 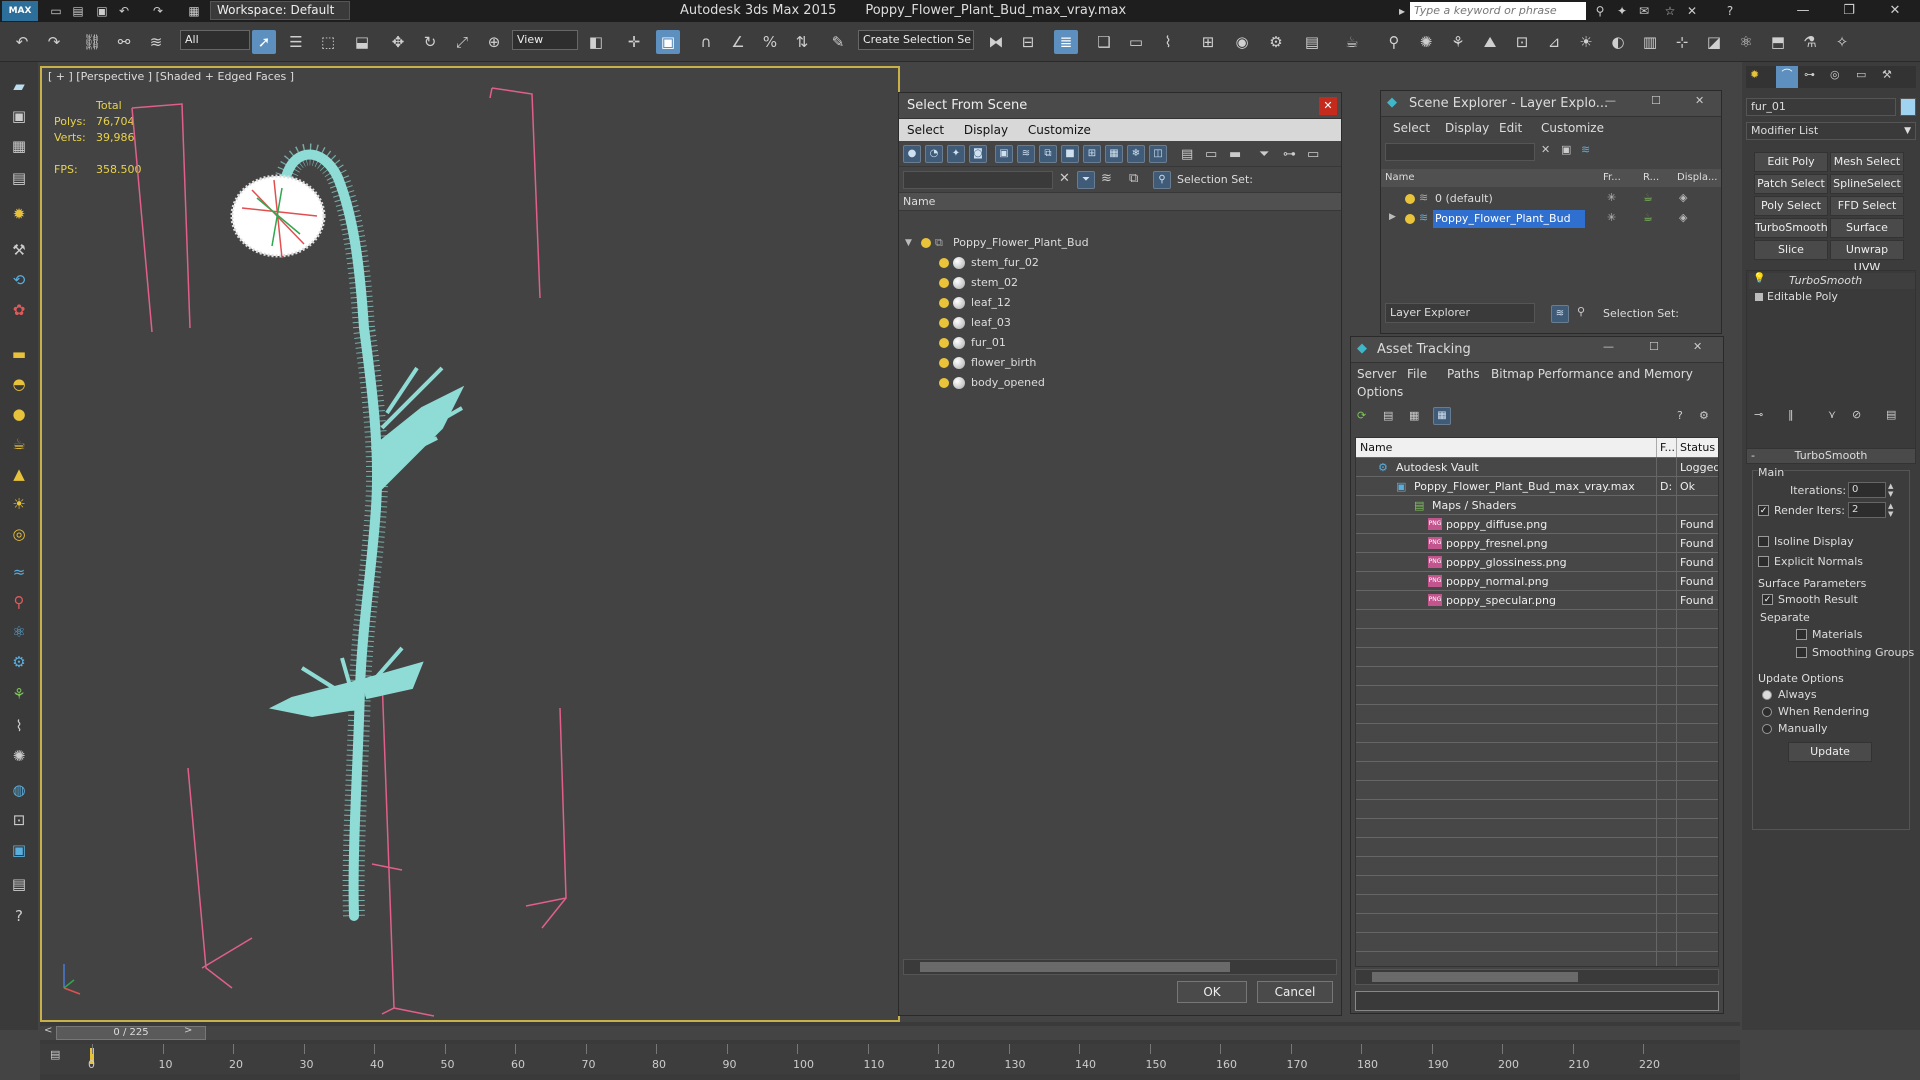 What do you see at coordinates (1682, 42) in the screenshot?
I see `vray-ies-icon: ⊹` at bounding box center [1682, 42].